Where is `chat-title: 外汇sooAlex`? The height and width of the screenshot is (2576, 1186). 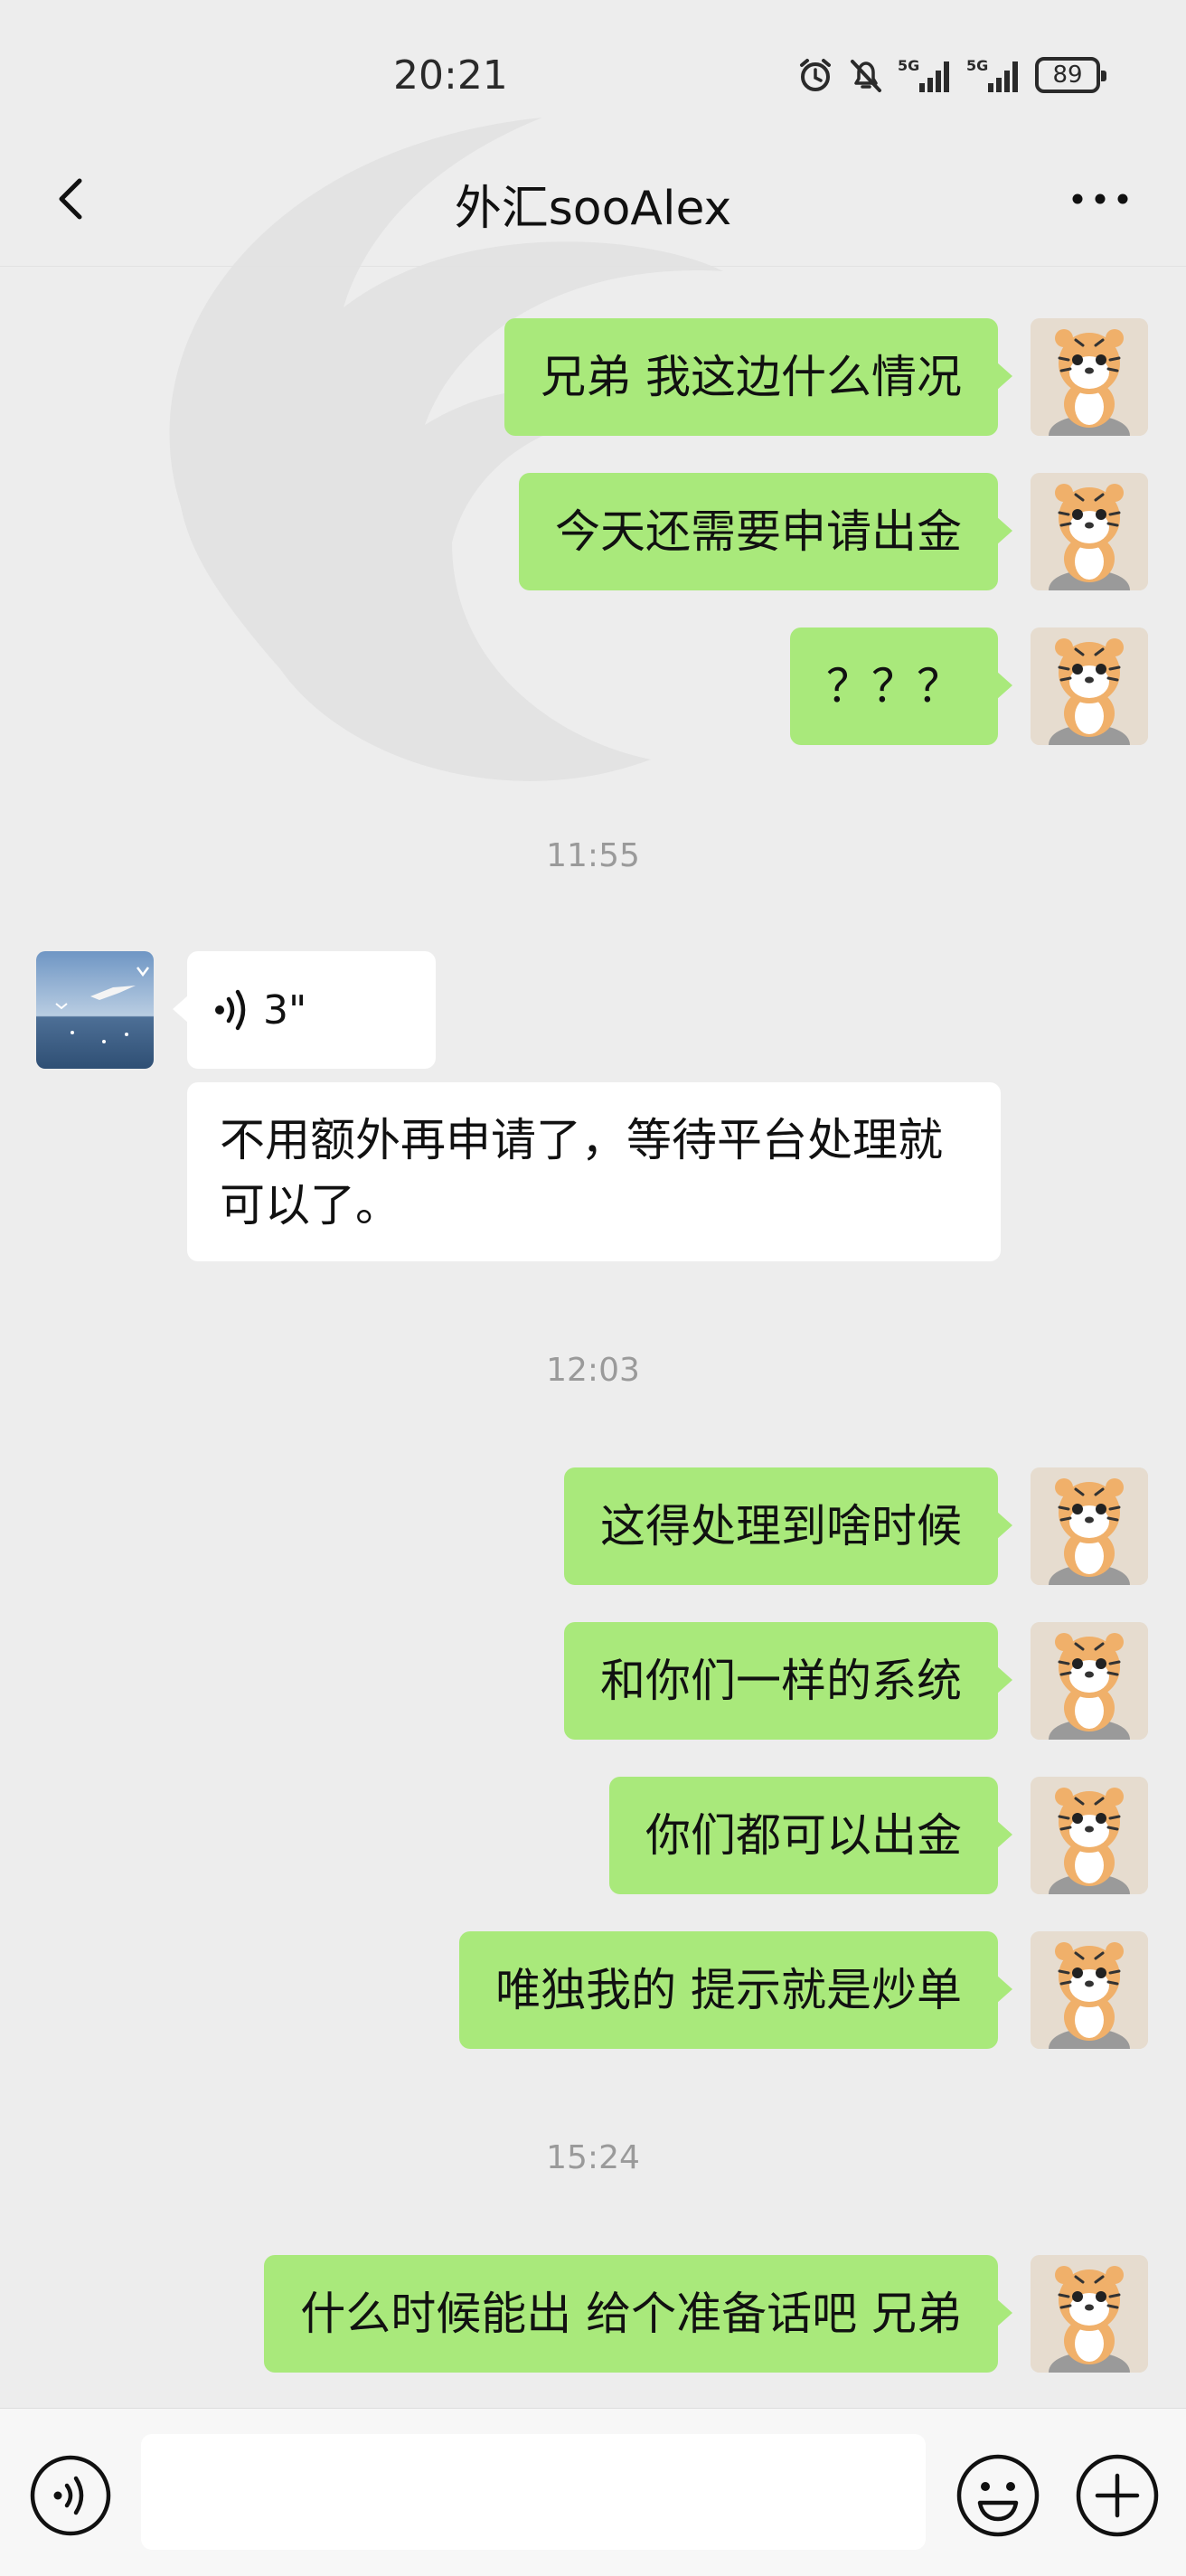
chat-title: 外汇sooAlex is located at coordinates (593, 209).